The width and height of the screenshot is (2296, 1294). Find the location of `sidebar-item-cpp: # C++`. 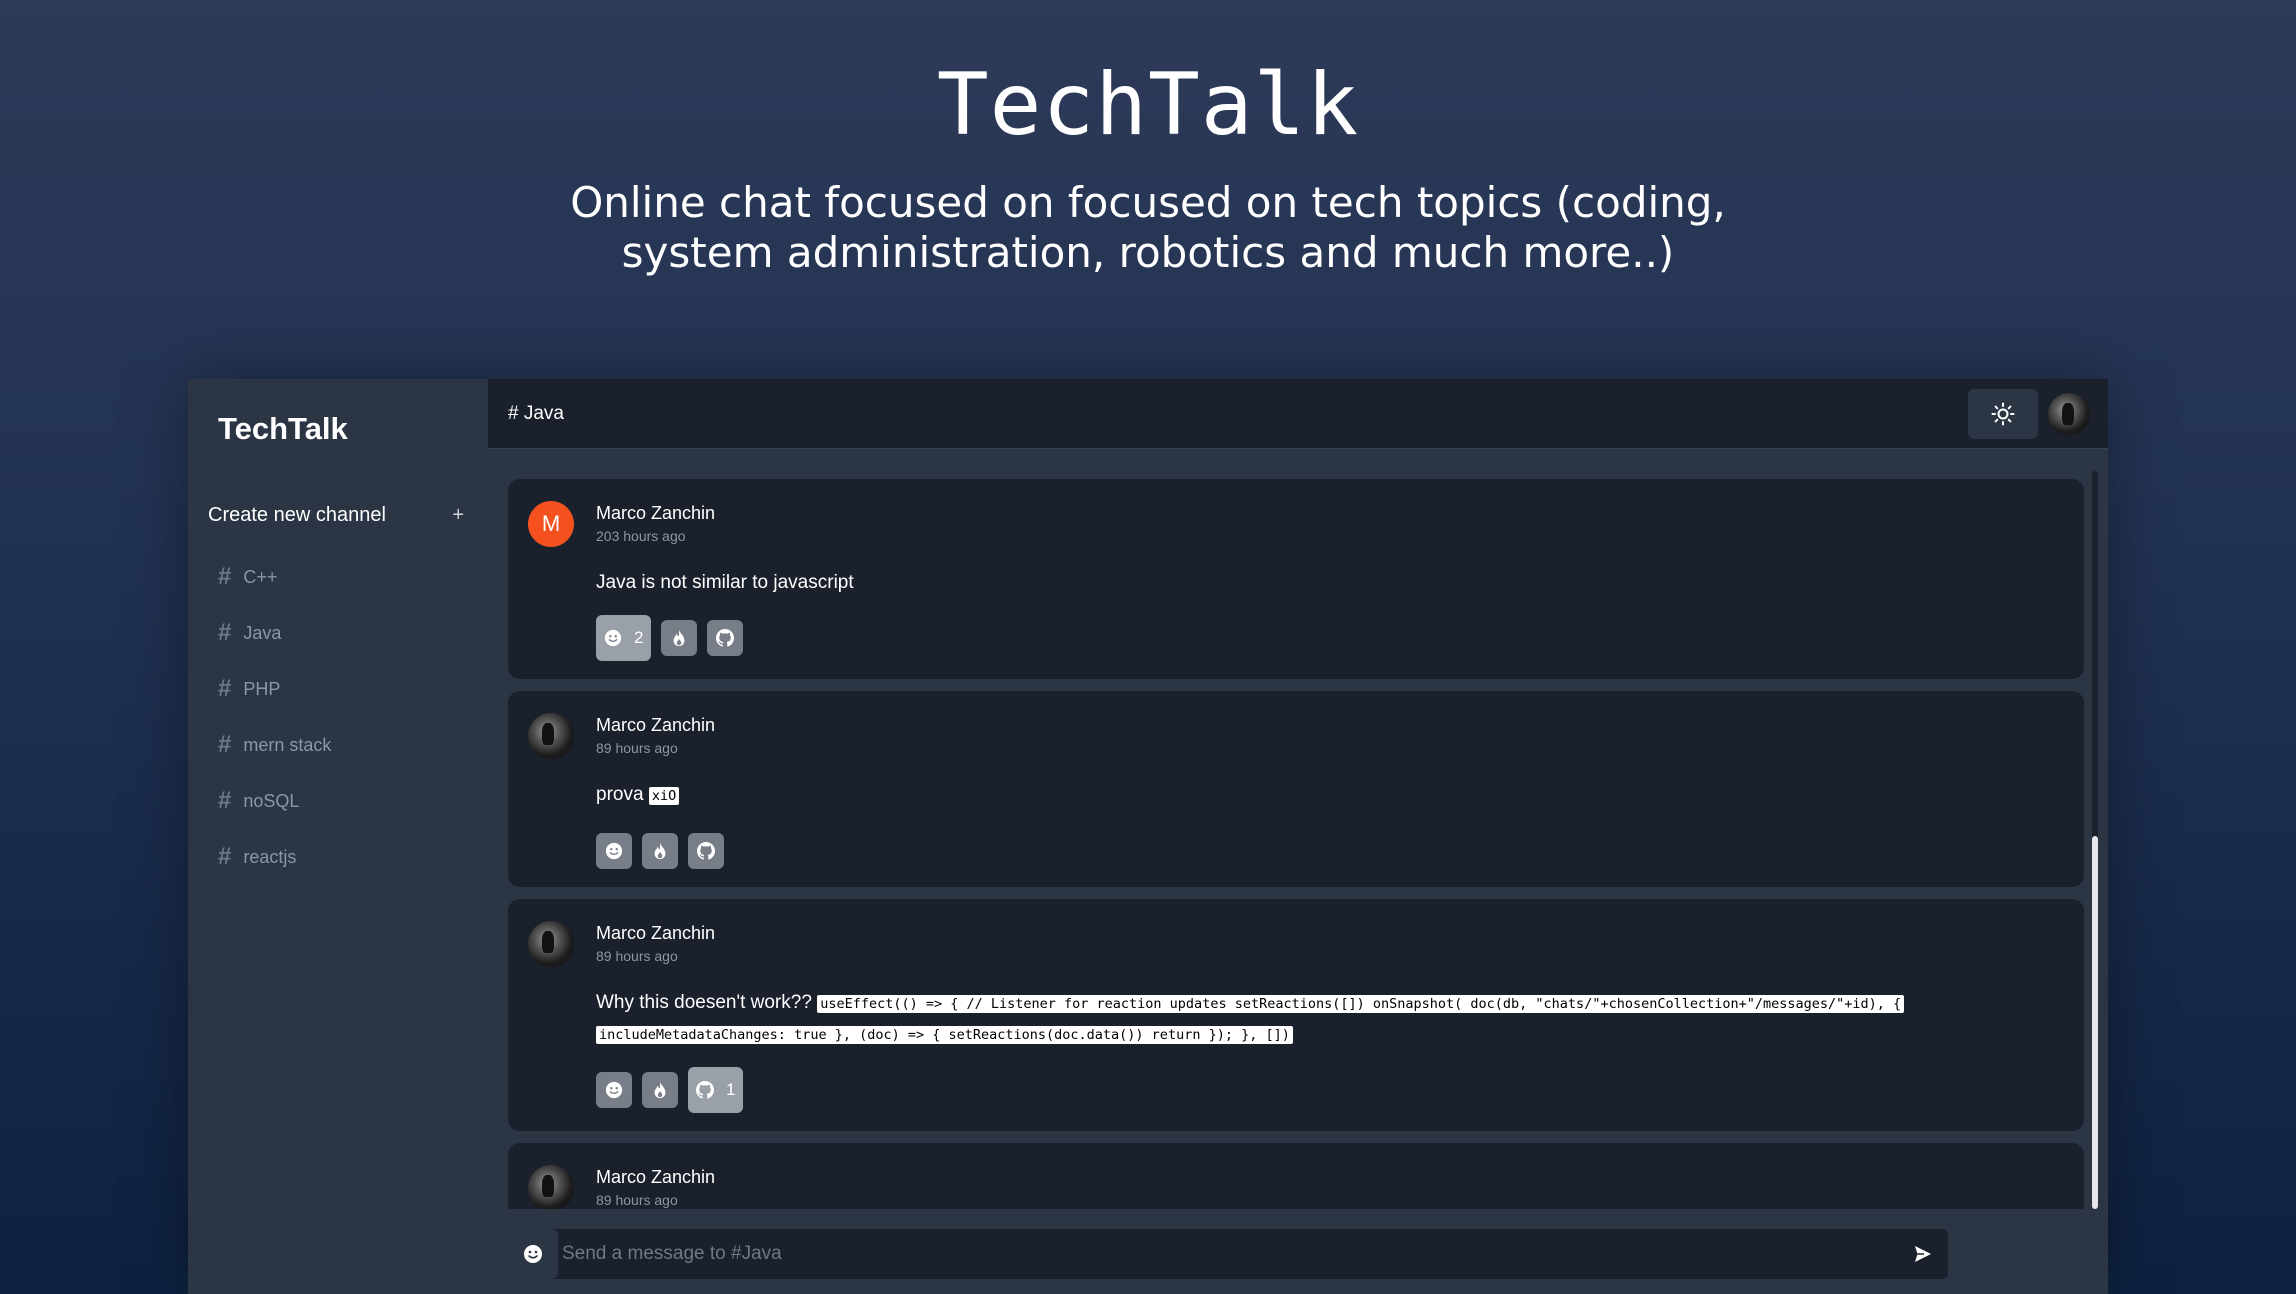

sidebar-item-cpp: # C++ is located at coordinates (338, 577).